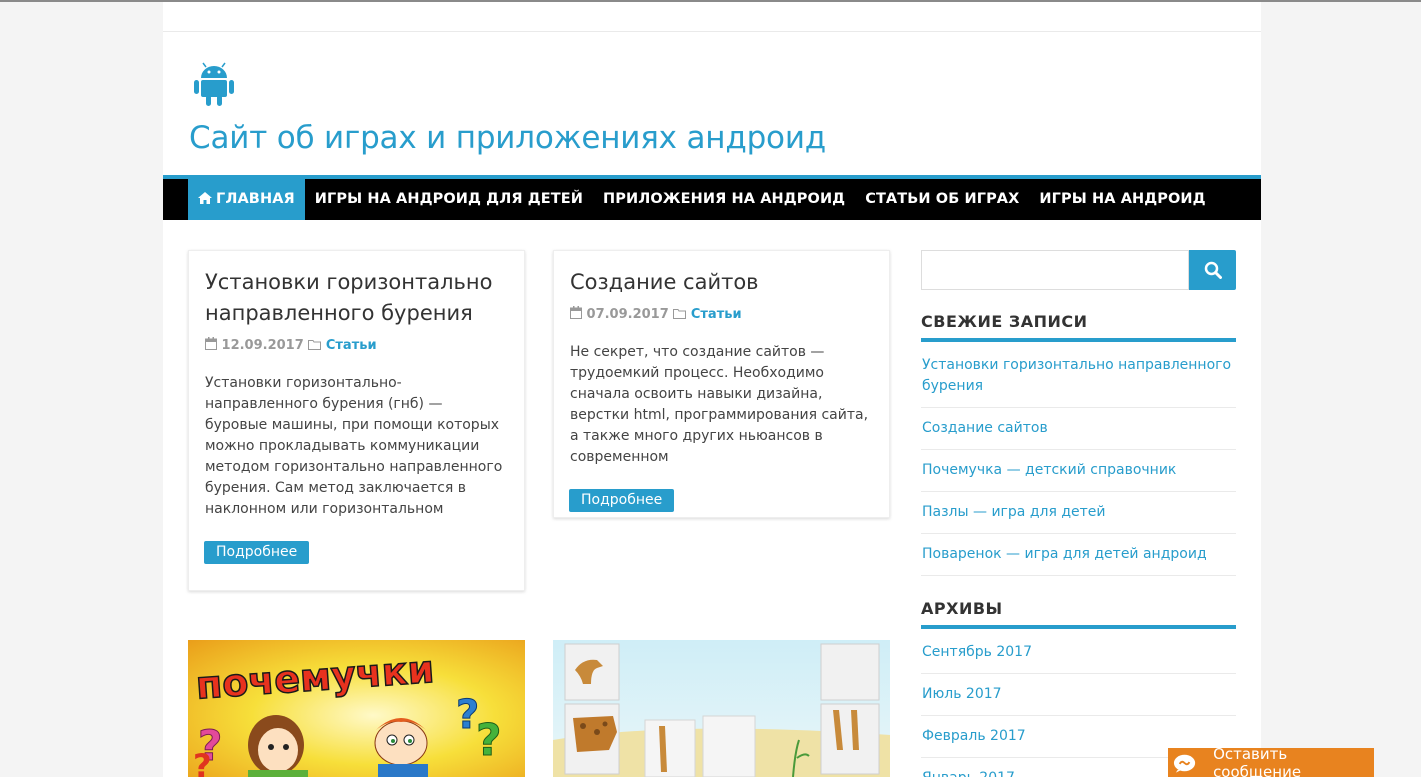 Image resolution: width=1421 pixels, height=777 pixels. What do you see at coordinates (449, 199) in the screenshot?
I see `nav-item-kids-games: ИГРЫ НА АНДРОИД ДЛЯ ДЕТЕЙ` at bounding box center [449, 199].